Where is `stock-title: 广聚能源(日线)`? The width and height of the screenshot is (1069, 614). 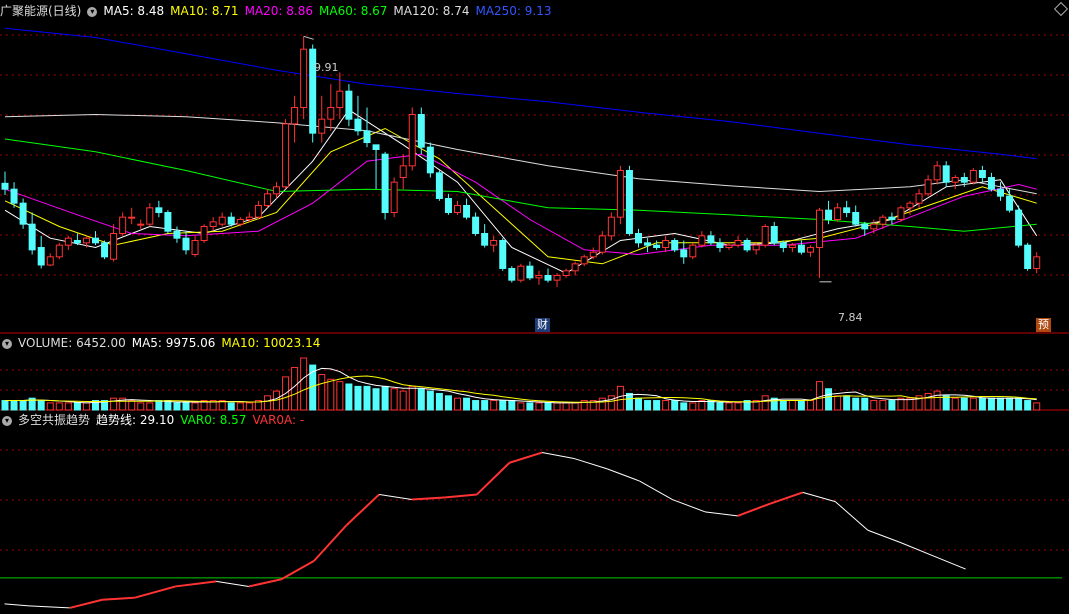 stock-title: 广聚能源(日线) is located at coordinates (40, 11).